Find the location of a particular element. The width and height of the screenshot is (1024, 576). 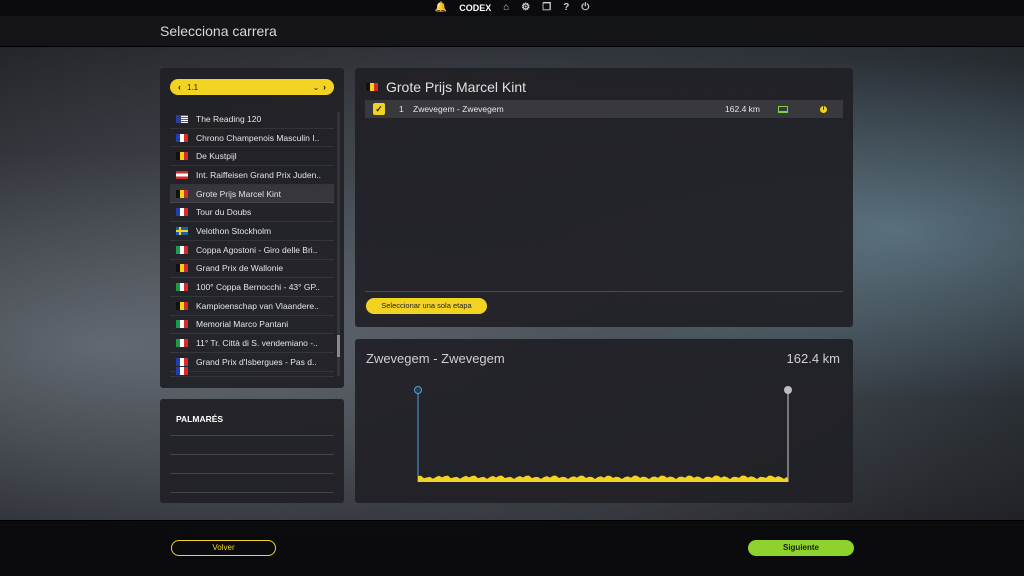

palmares-heading: PALMARÉS is located at coordinates (200, 419).